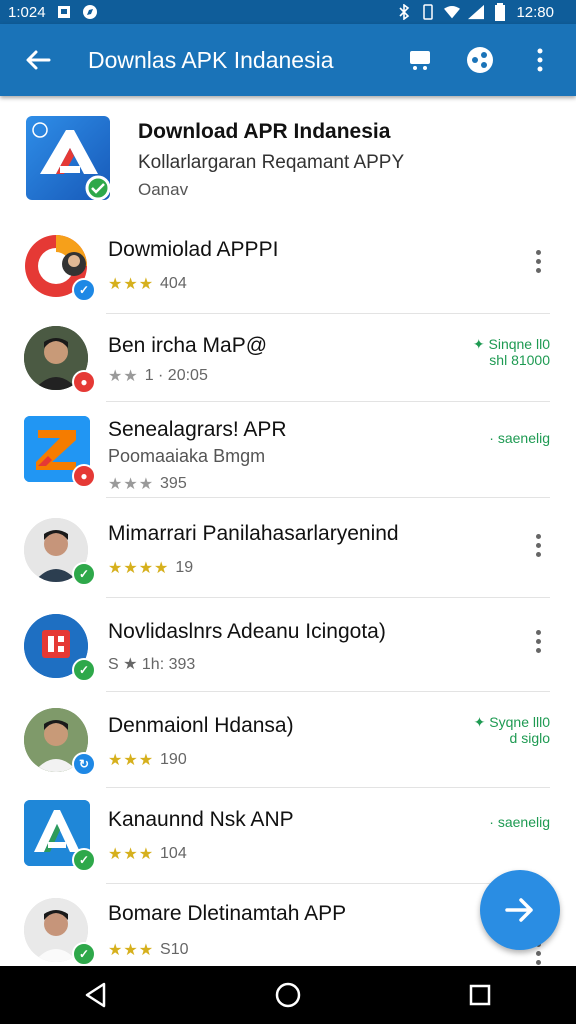  I want to click on app-title: Kanaunnd Nsk ANP, so click(201, 819).